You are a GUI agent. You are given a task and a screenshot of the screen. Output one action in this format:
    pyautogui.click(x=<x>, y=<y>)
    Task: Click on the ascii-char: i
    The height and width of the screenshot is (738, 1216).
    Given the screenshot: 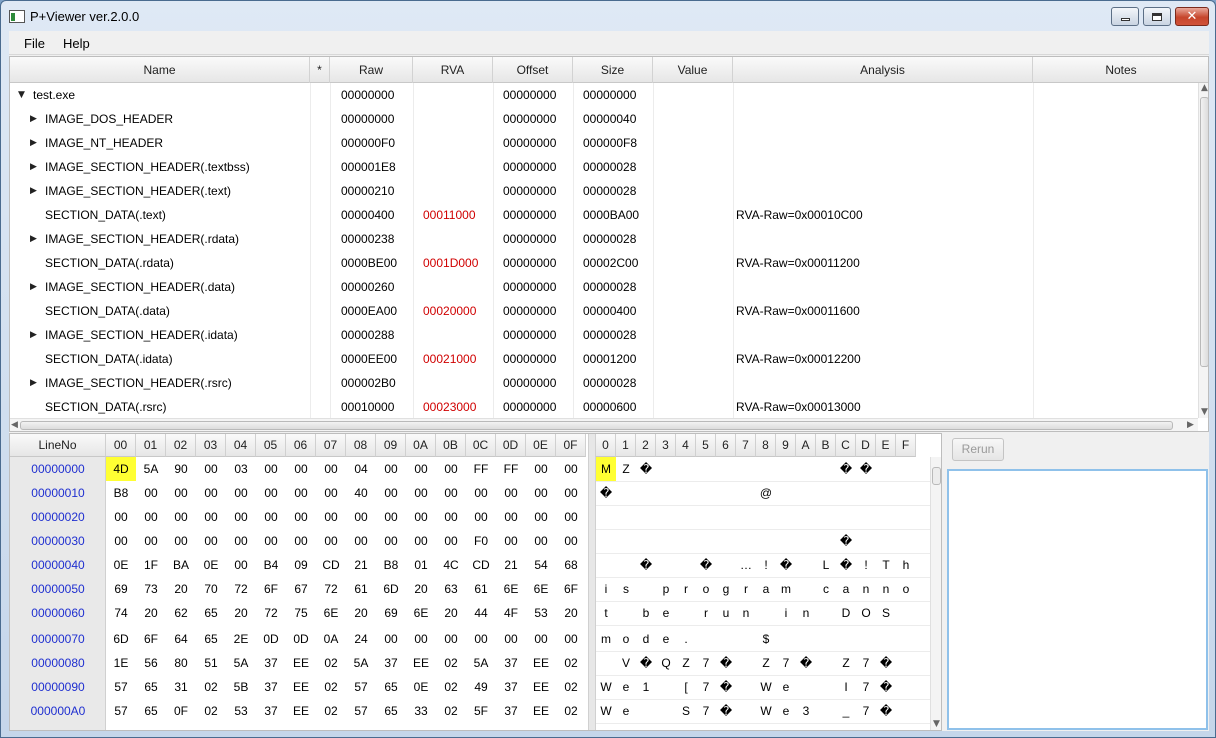 What is the action you would take?
    pyautogui.click(x=606, y=589)
    